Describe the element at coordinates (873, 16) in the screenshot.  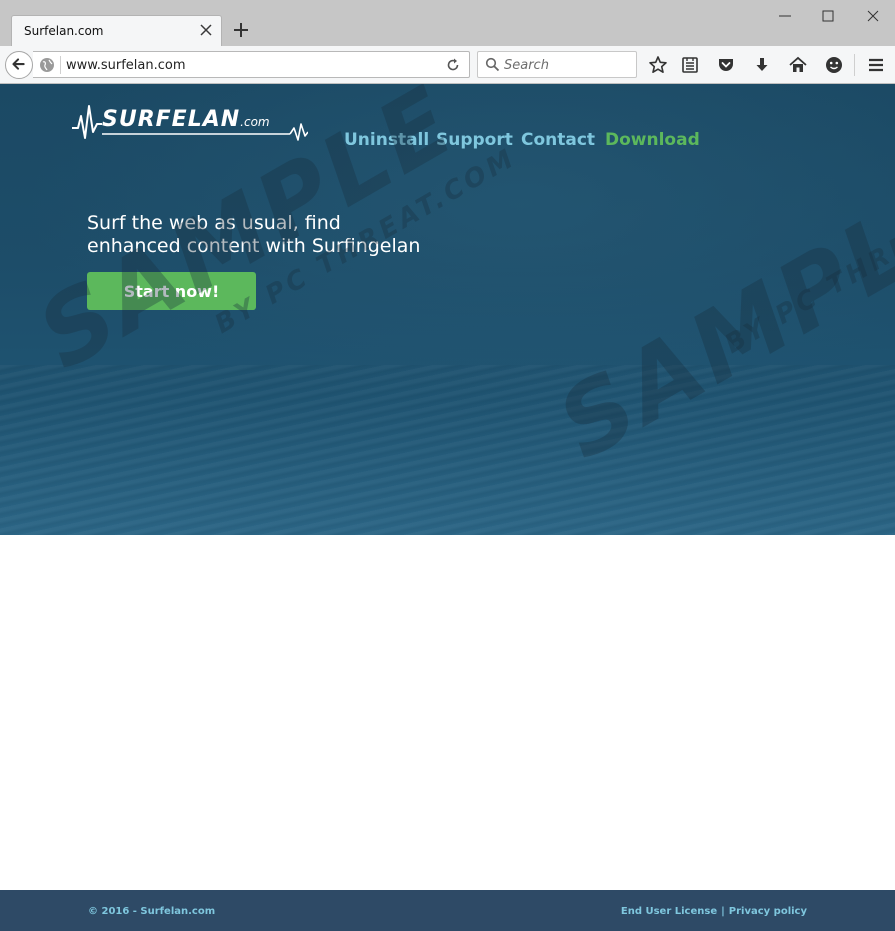
I see `window-close-icon` at that location.